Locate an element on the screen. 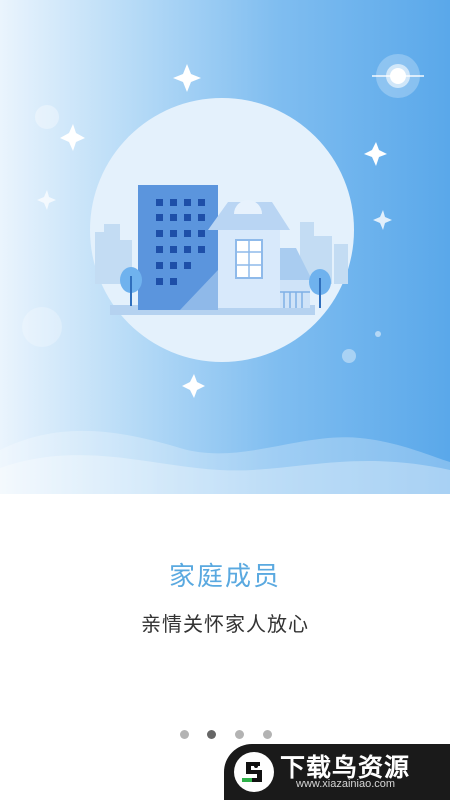  watermark-badge: 下载鸟资源 www.xiazainiao.com is located at coordinates (337, 772).